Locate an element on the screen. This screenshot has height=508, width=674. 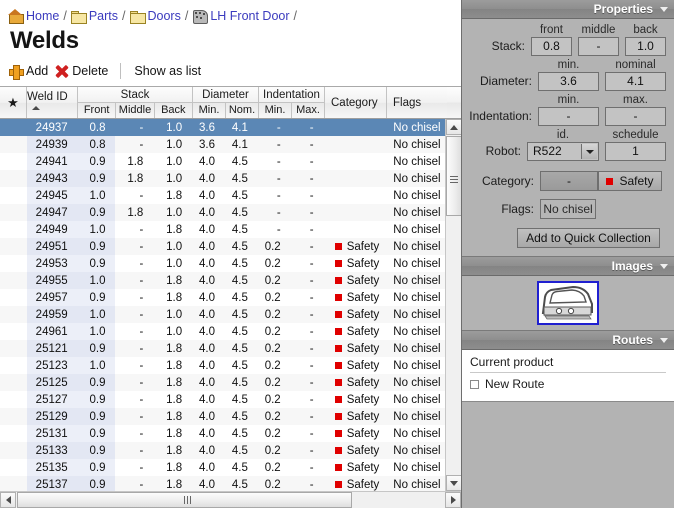
cell-stack-front: 1.0 is located at coordinates (96, 365).